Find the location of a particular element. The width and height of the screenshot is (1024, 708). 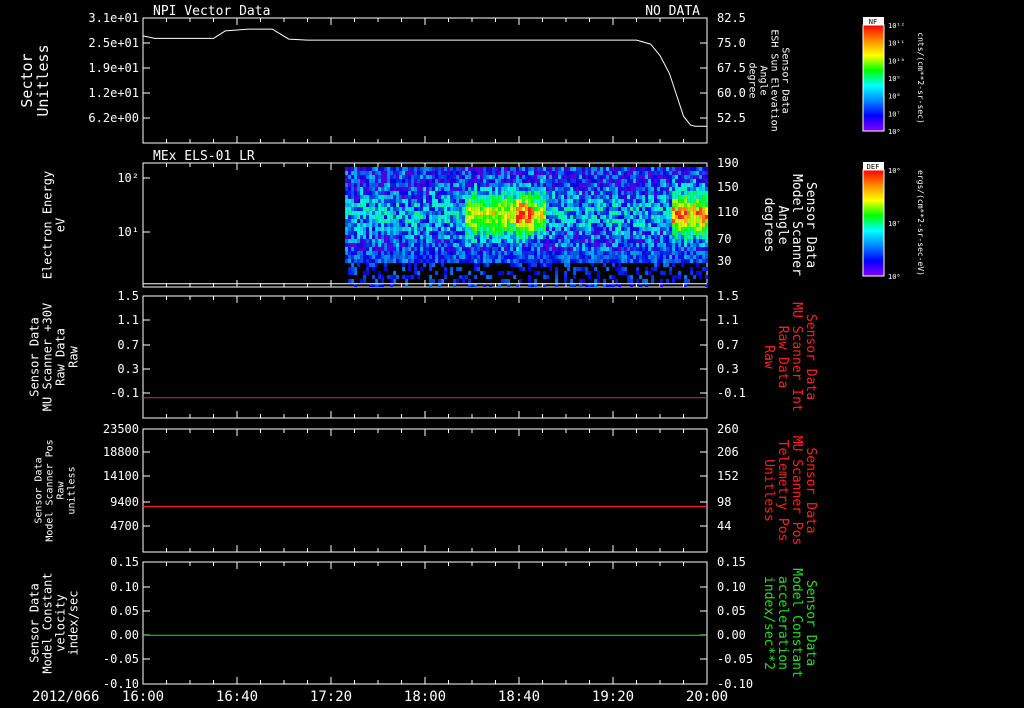

right-axis-title-line: MU Scanner Pos is located at coordinates (796, 491).